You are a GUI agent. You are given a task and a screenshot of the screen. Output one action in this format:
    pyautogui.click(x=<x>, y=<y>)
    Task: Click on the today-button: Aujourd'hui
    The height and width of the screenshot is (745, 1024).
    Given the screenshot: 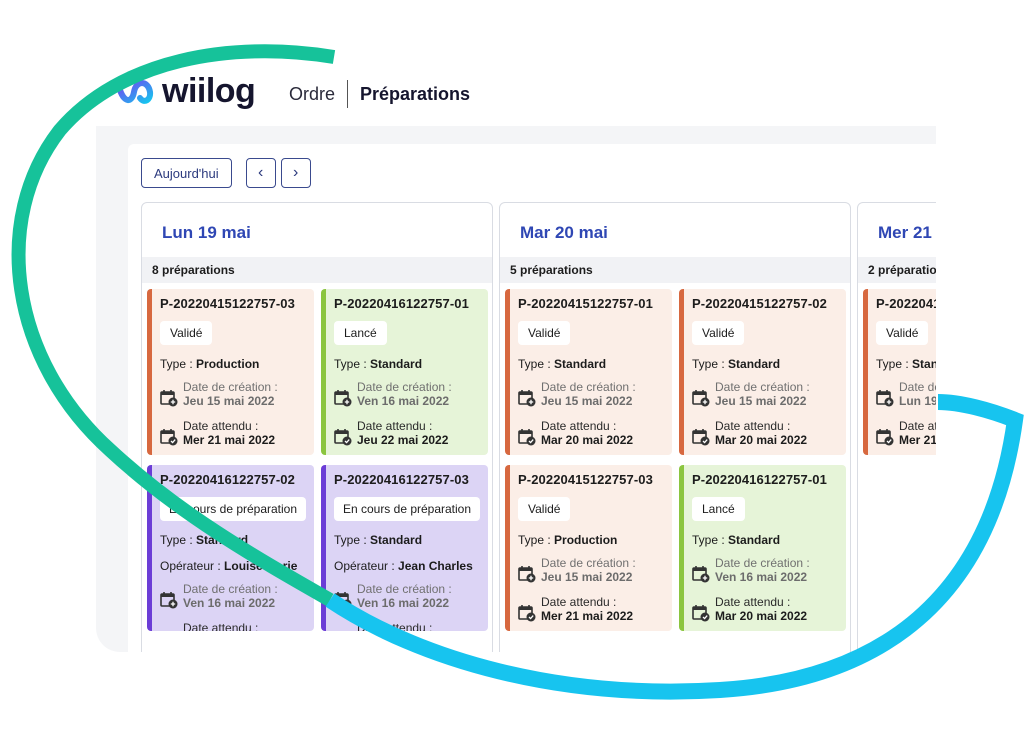 What is the action you would take?
    pyautogui.click(x=186, y=173)
    